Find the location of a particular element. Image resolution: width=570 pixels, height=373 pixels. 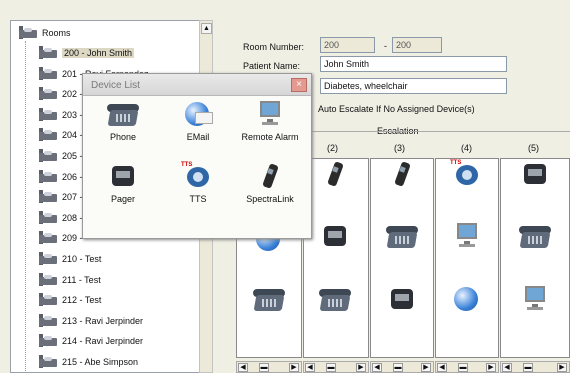

escalation-frame is located at coordinates (435, 131).